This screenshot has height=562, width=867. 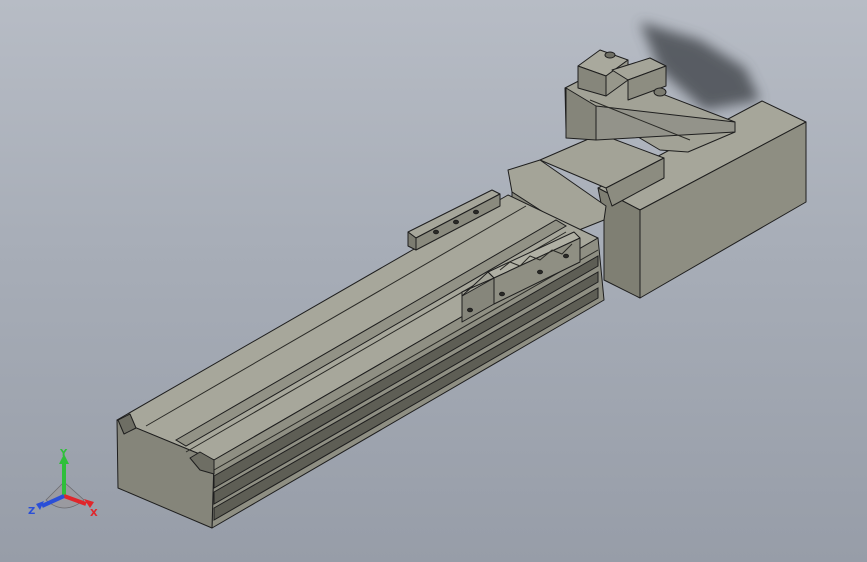 What do you see at coordinates (63, 483) in the screenshot?
I see `orientation-triad: Y X Z` at bounding box center [63, 483].